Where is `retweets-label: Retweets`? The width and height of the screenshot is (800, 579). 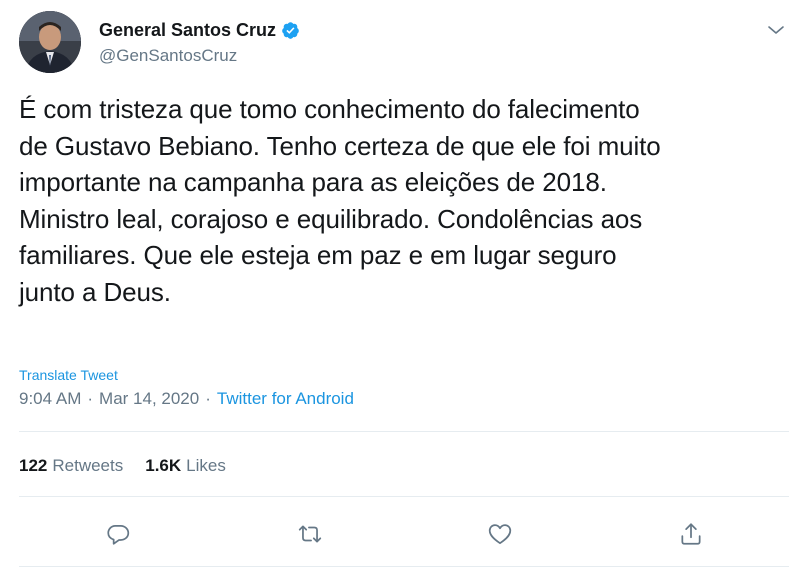 retweets-label: Retweets is located at coordinates (88, 465).